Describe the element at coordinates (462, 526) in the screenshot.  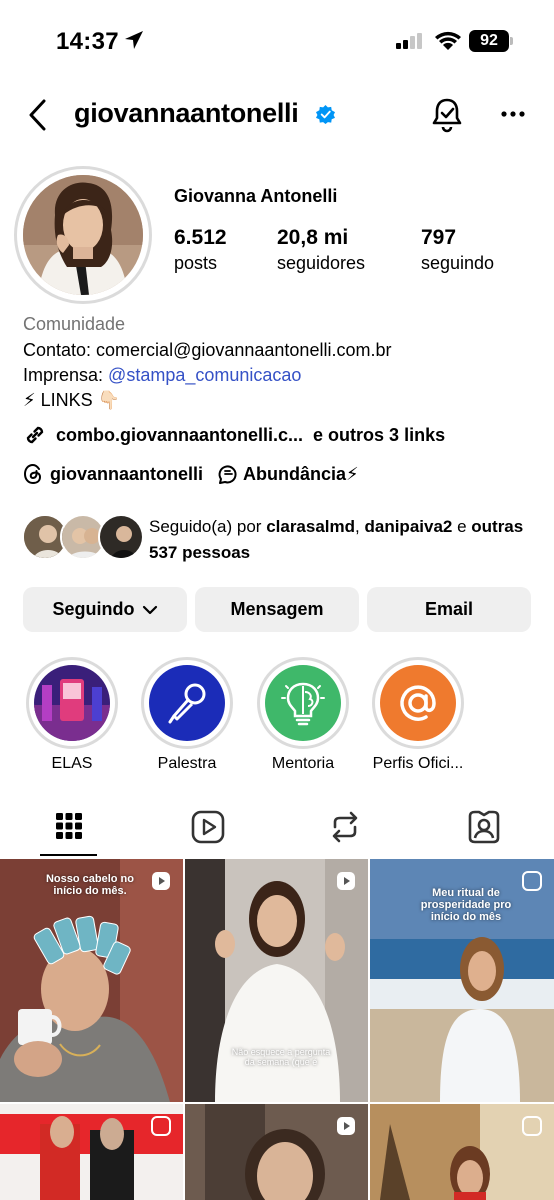
I see `followed-and: e` at that location.